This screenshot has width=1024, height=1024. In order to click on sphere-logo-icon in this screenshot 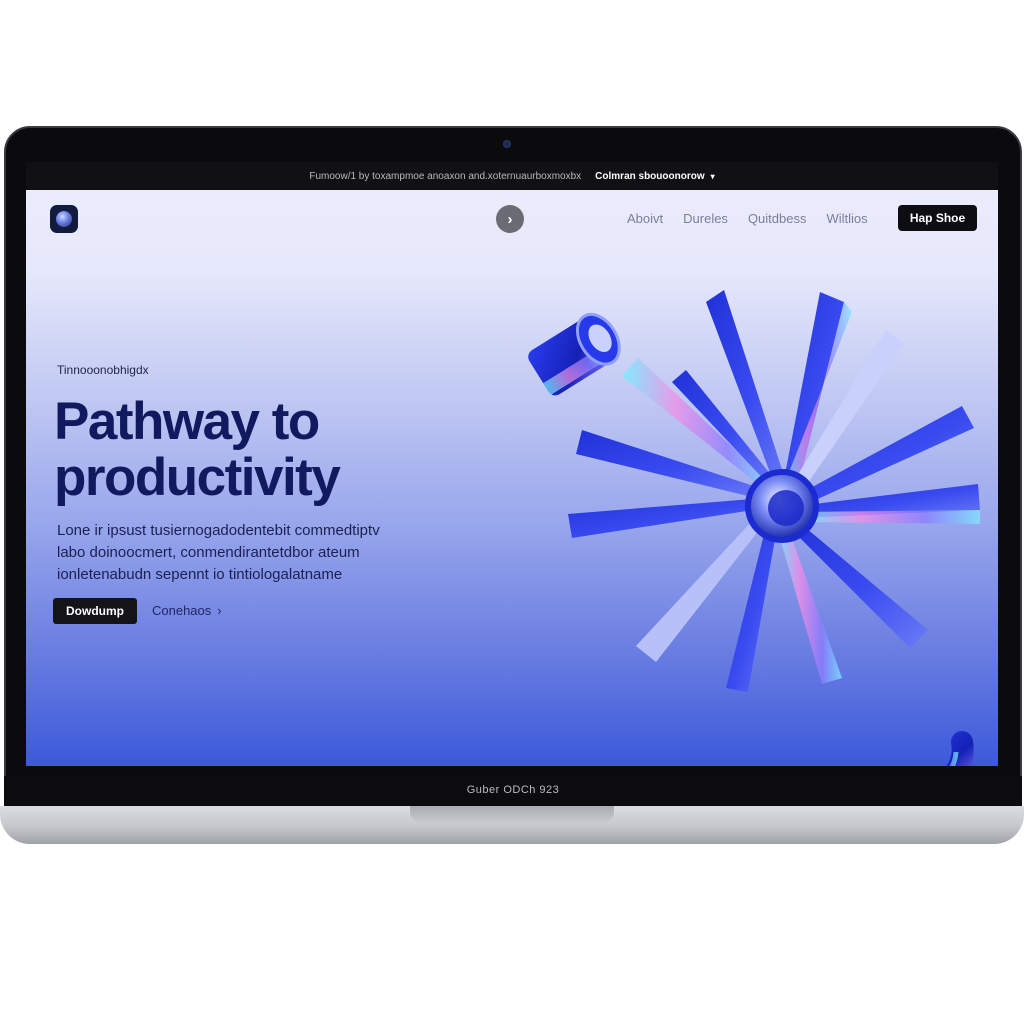, I will do `click(64, 219)`.